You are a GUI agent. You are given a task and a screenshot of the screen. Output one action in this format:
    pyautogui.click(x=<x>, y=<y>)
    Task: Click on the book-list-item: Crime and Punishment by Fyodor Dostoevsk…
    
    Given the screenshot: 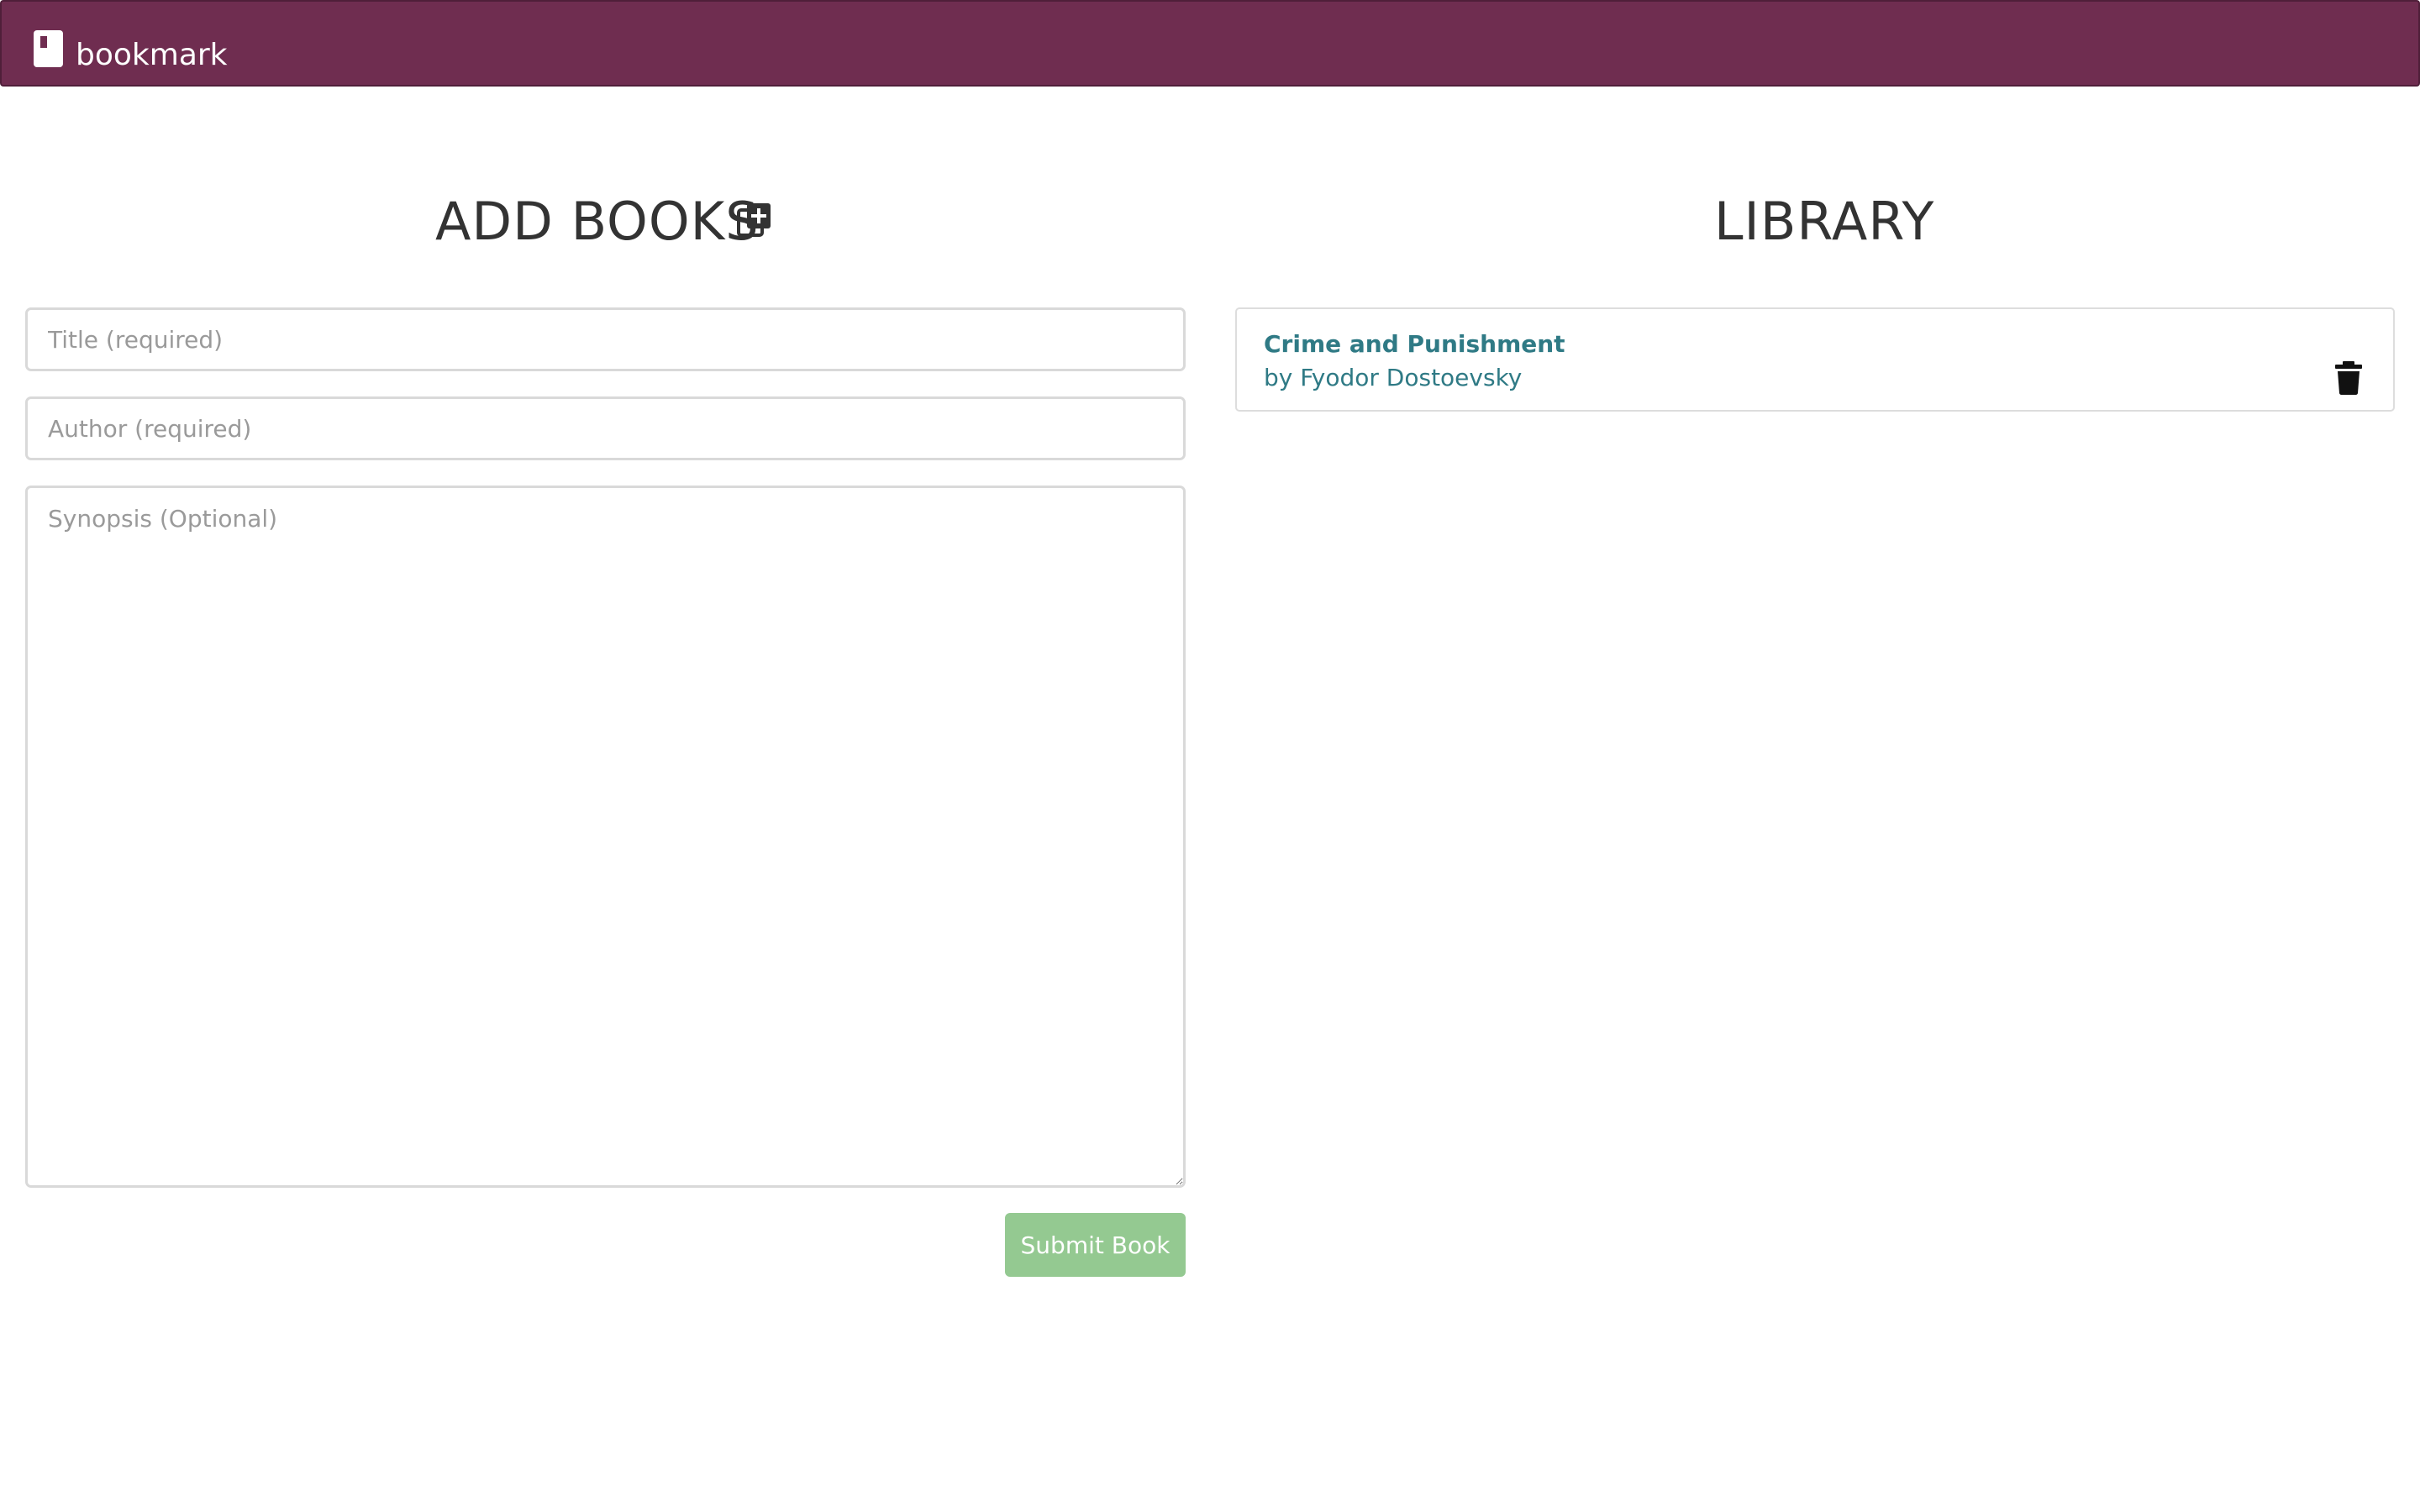 What is the action you would take?
    pyautogui.click(x=1815, y=359)
    